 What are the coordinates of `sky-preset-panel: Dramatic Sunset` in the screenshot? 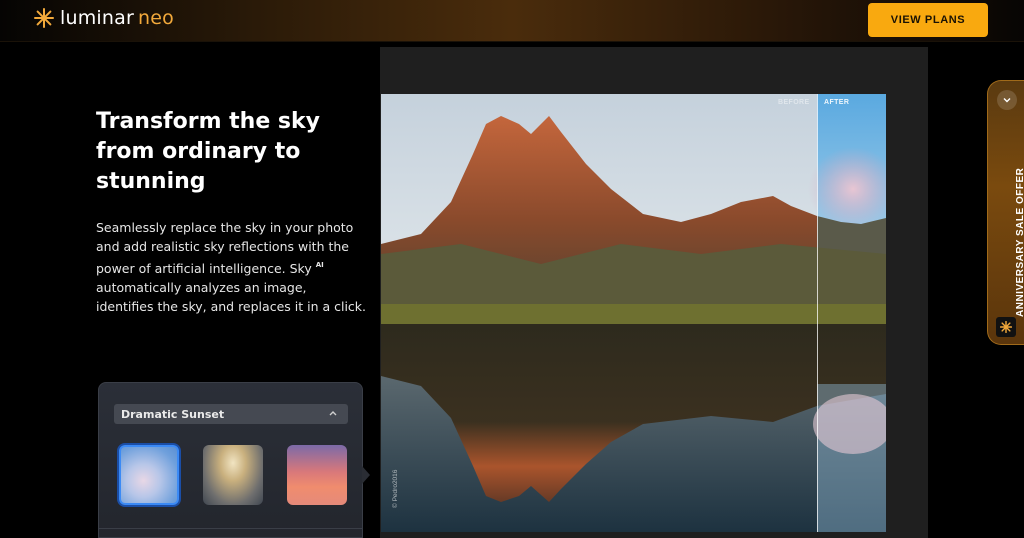 It's located at (230, 460).